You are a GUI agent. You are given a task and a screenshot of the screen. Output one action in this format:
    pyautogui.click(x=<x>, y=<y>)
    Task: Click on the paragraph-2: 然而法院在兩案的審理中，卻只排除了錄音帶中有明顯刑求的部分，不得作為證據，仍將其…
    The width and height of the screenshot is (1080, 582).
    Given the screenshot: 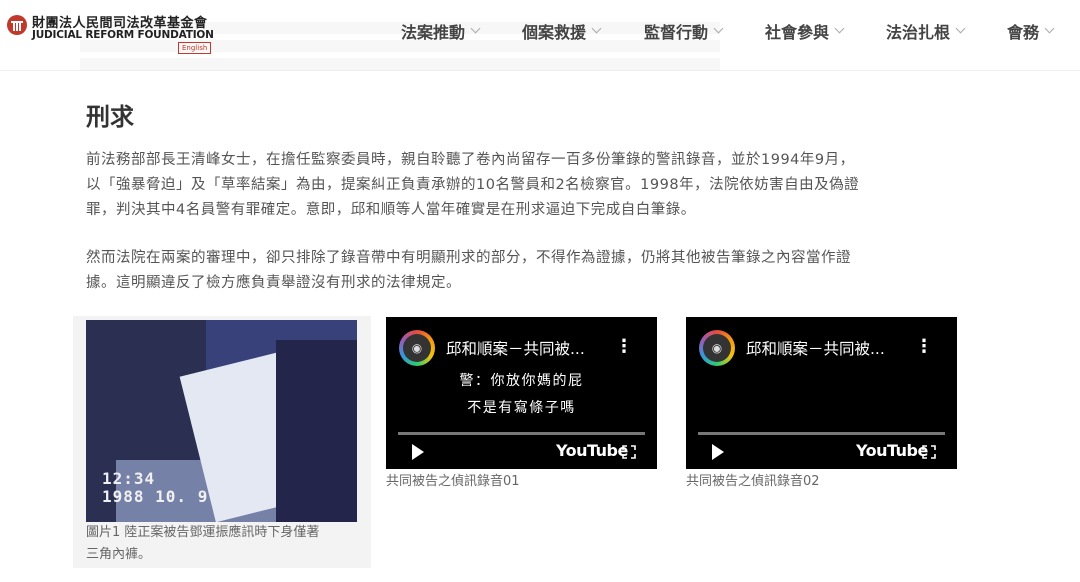 What is the action you would take?
    pyautogui.click(x=536, y=271)
    